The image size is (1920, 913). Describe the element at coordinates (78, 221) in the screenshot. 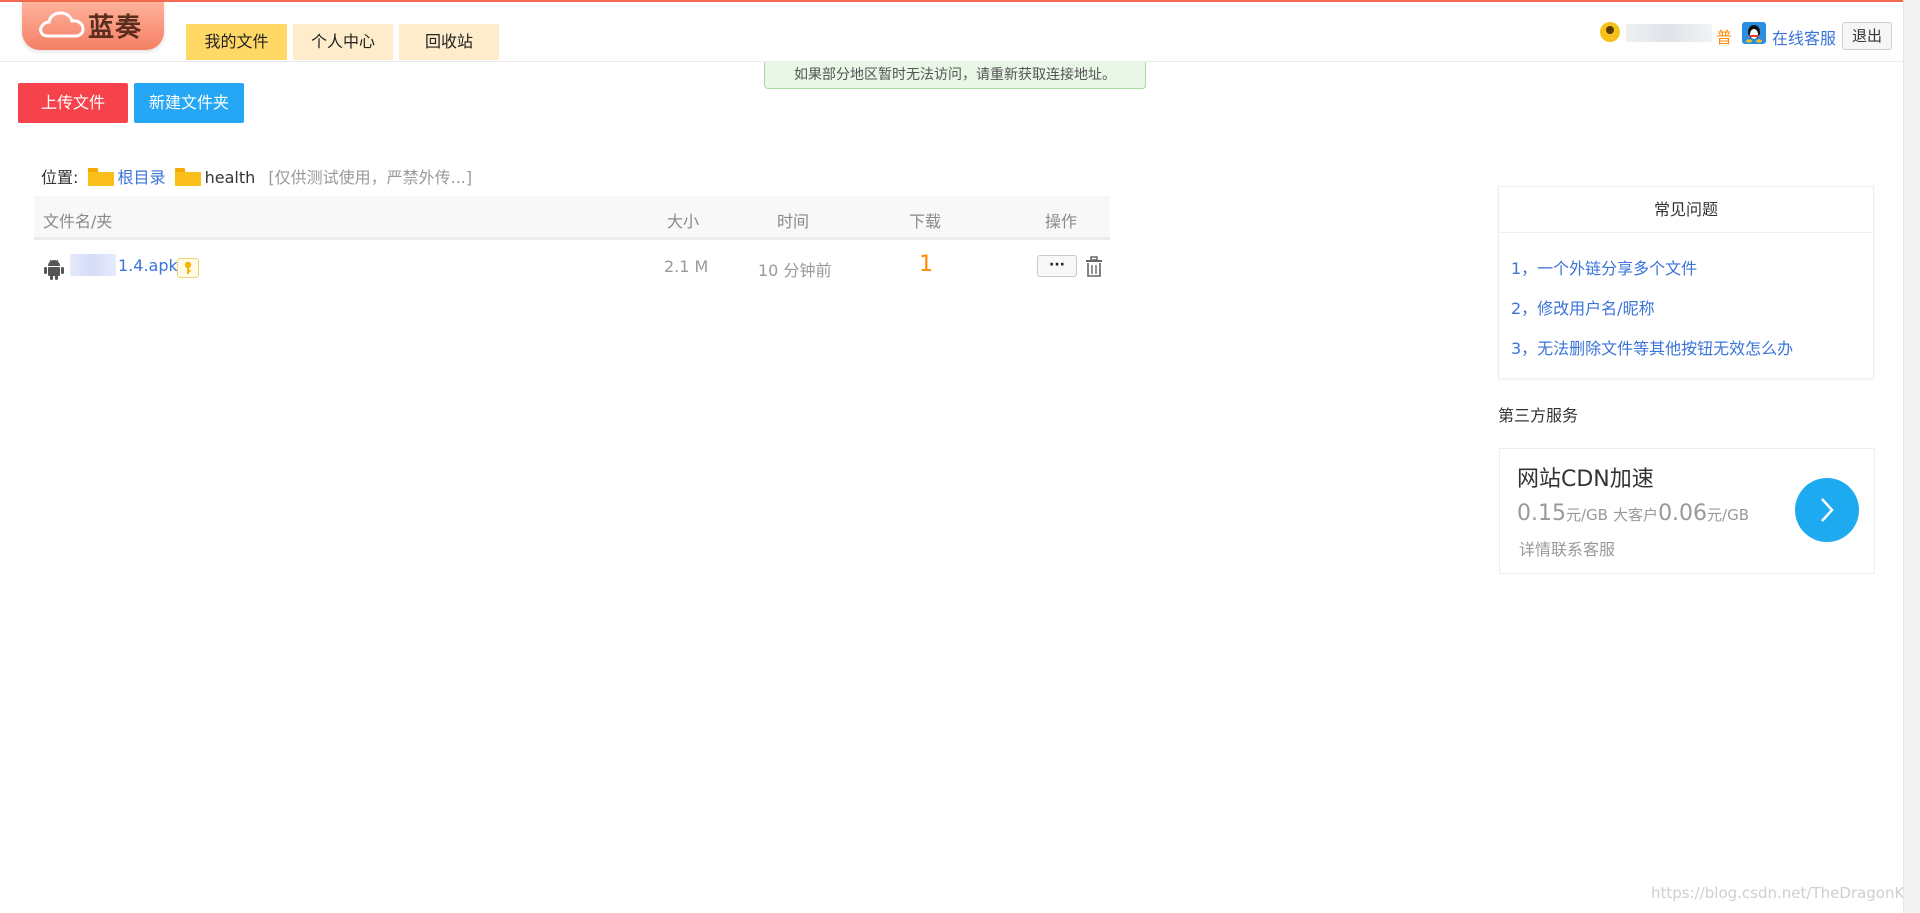

I see `column-header-name: 文件名/夹` at that location.